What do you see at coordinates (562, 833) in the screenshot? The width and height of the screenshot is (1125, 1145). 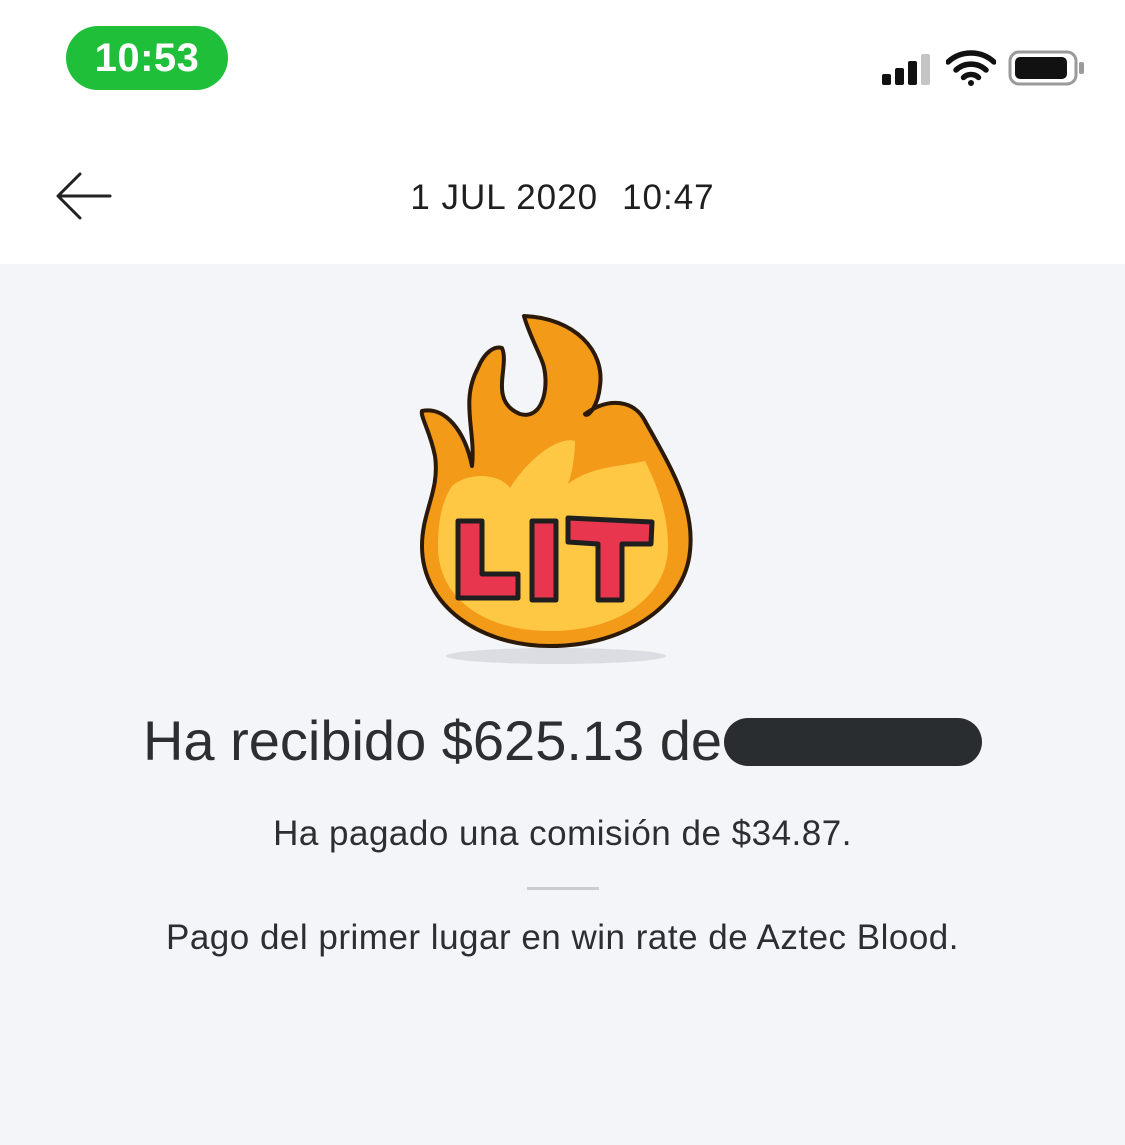 I see `fee-text: Ha pagado una comisión de $34.87.` at bounding box center [562, 833].